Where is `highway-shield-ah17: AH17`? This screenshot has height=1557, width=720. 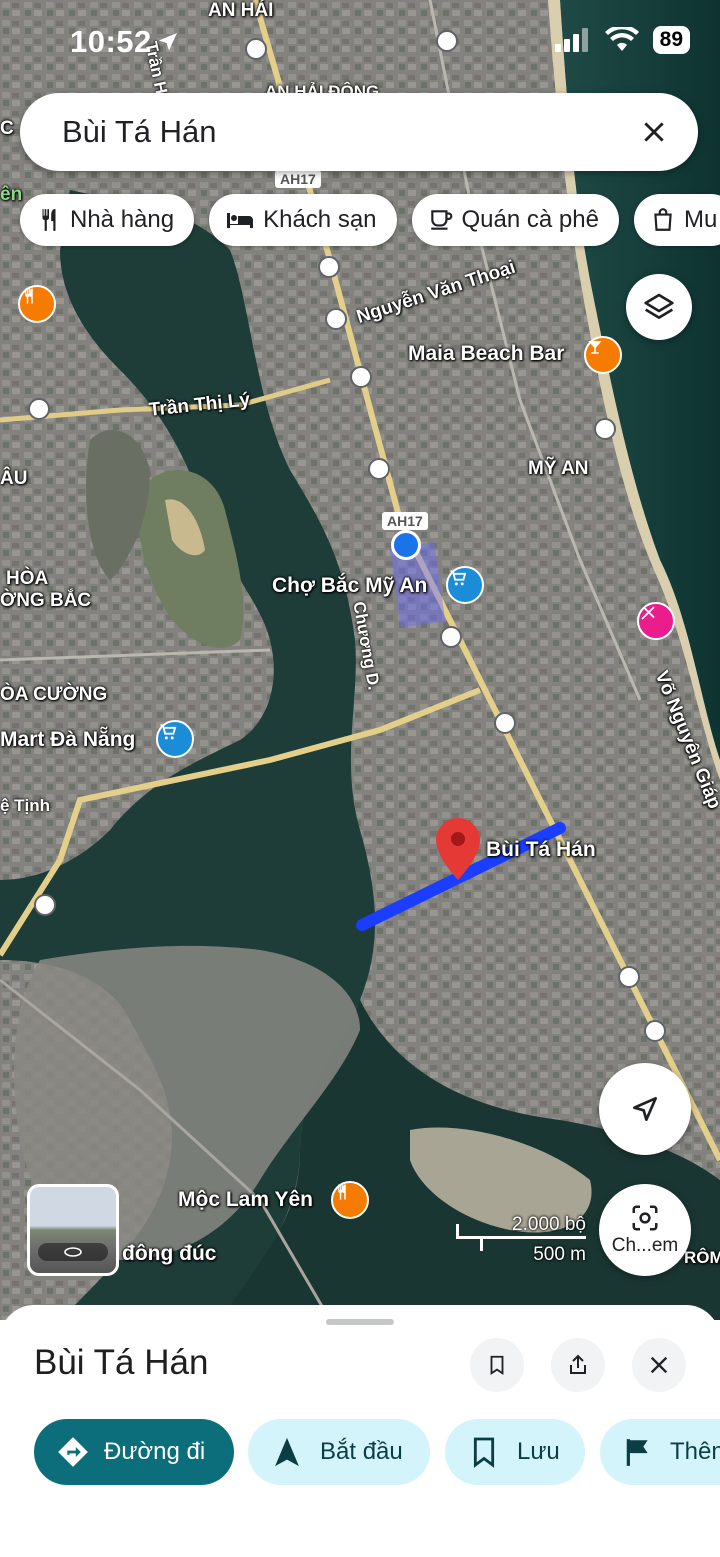
highway-shield-ah17: AH17 is located at coordinates (405, 521).